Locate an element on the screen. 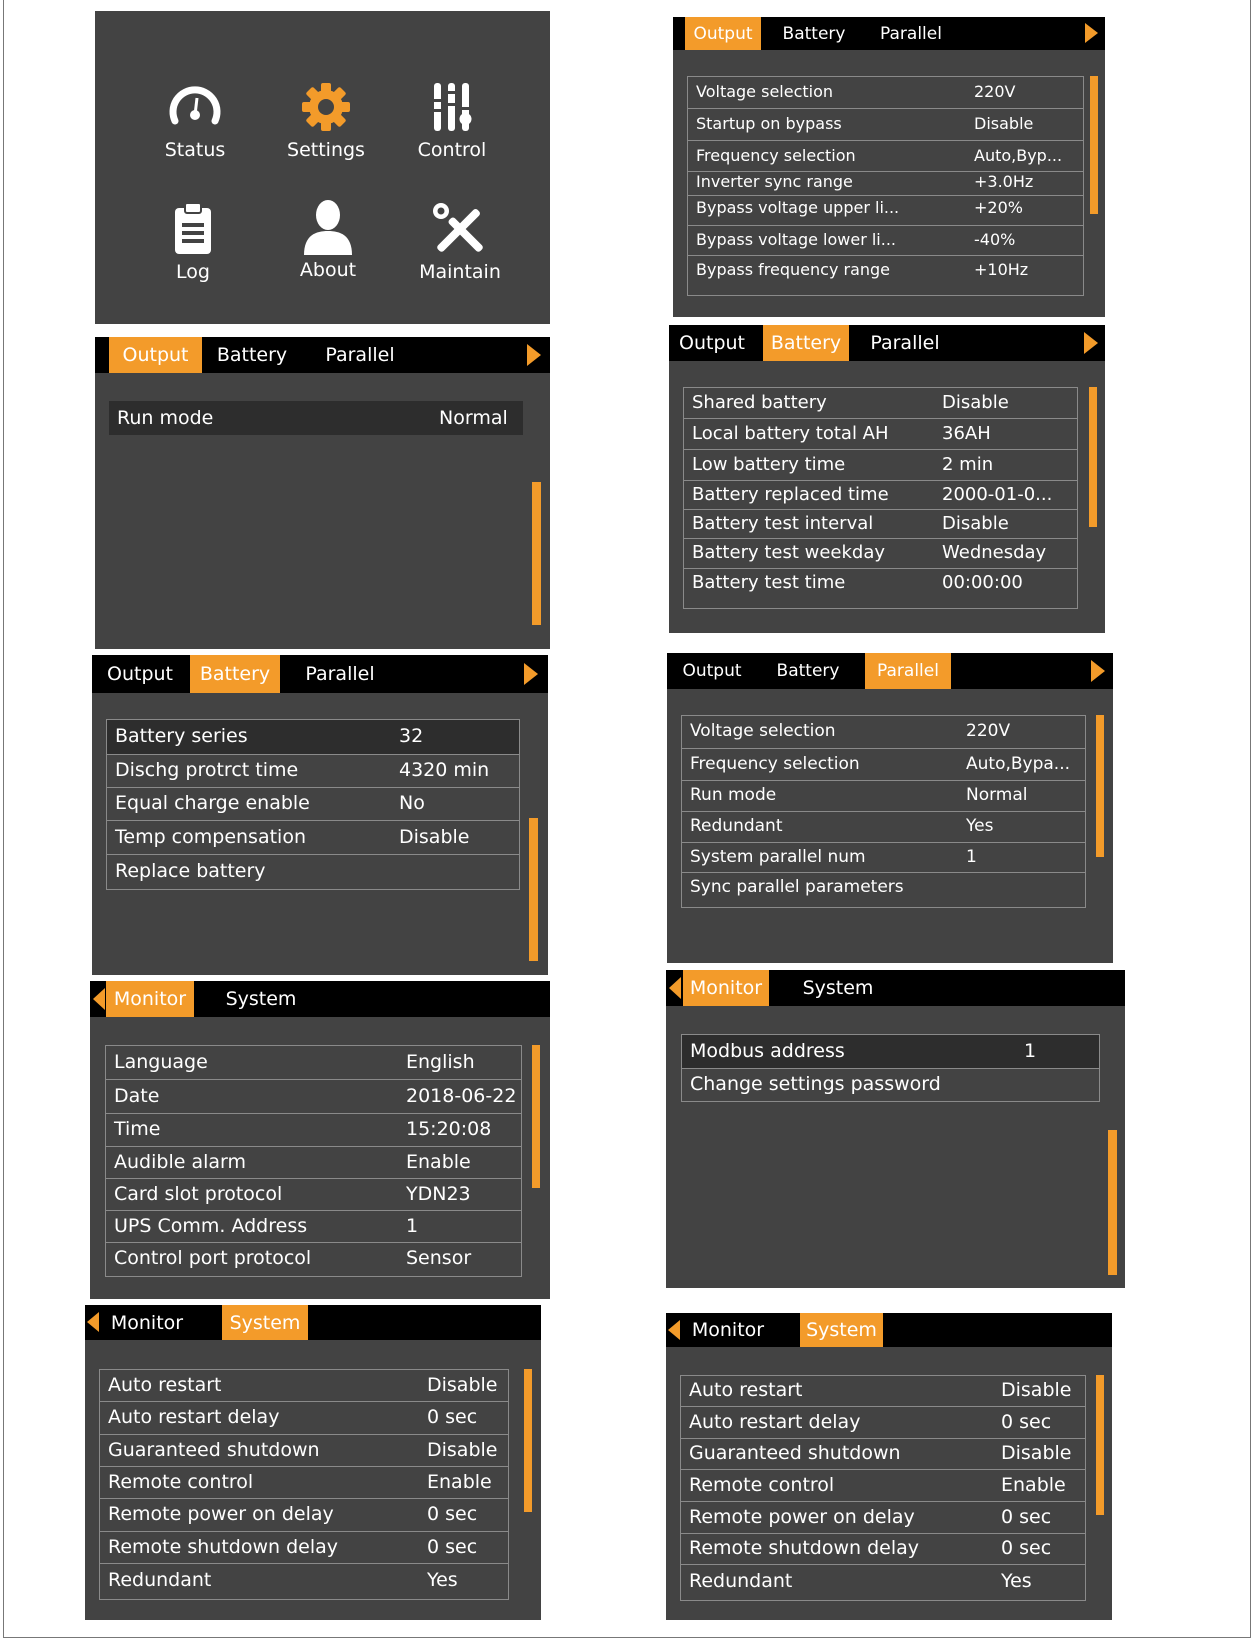  list-item: Shared battery Disable is located at coordinates (880, 403).